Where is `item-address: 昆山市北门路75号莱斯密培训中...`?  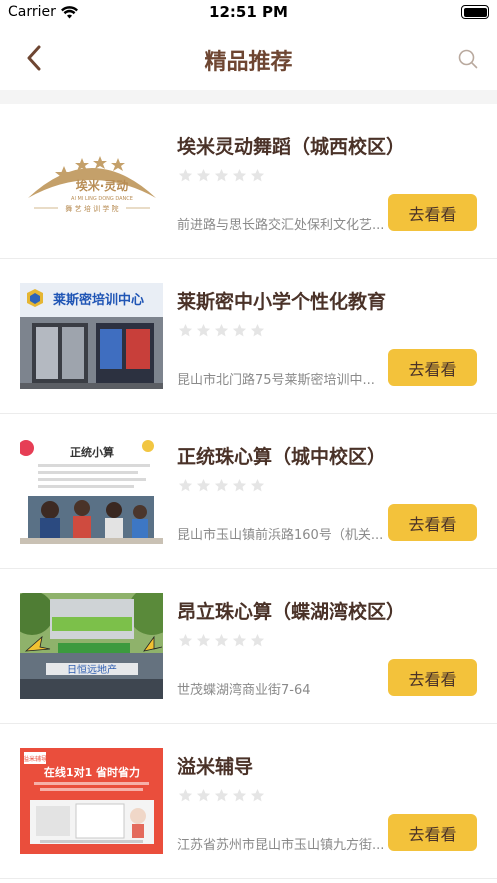 item-address: 昆山市北门路75号莱斯密培训中... is located at coordinates (276, 380).